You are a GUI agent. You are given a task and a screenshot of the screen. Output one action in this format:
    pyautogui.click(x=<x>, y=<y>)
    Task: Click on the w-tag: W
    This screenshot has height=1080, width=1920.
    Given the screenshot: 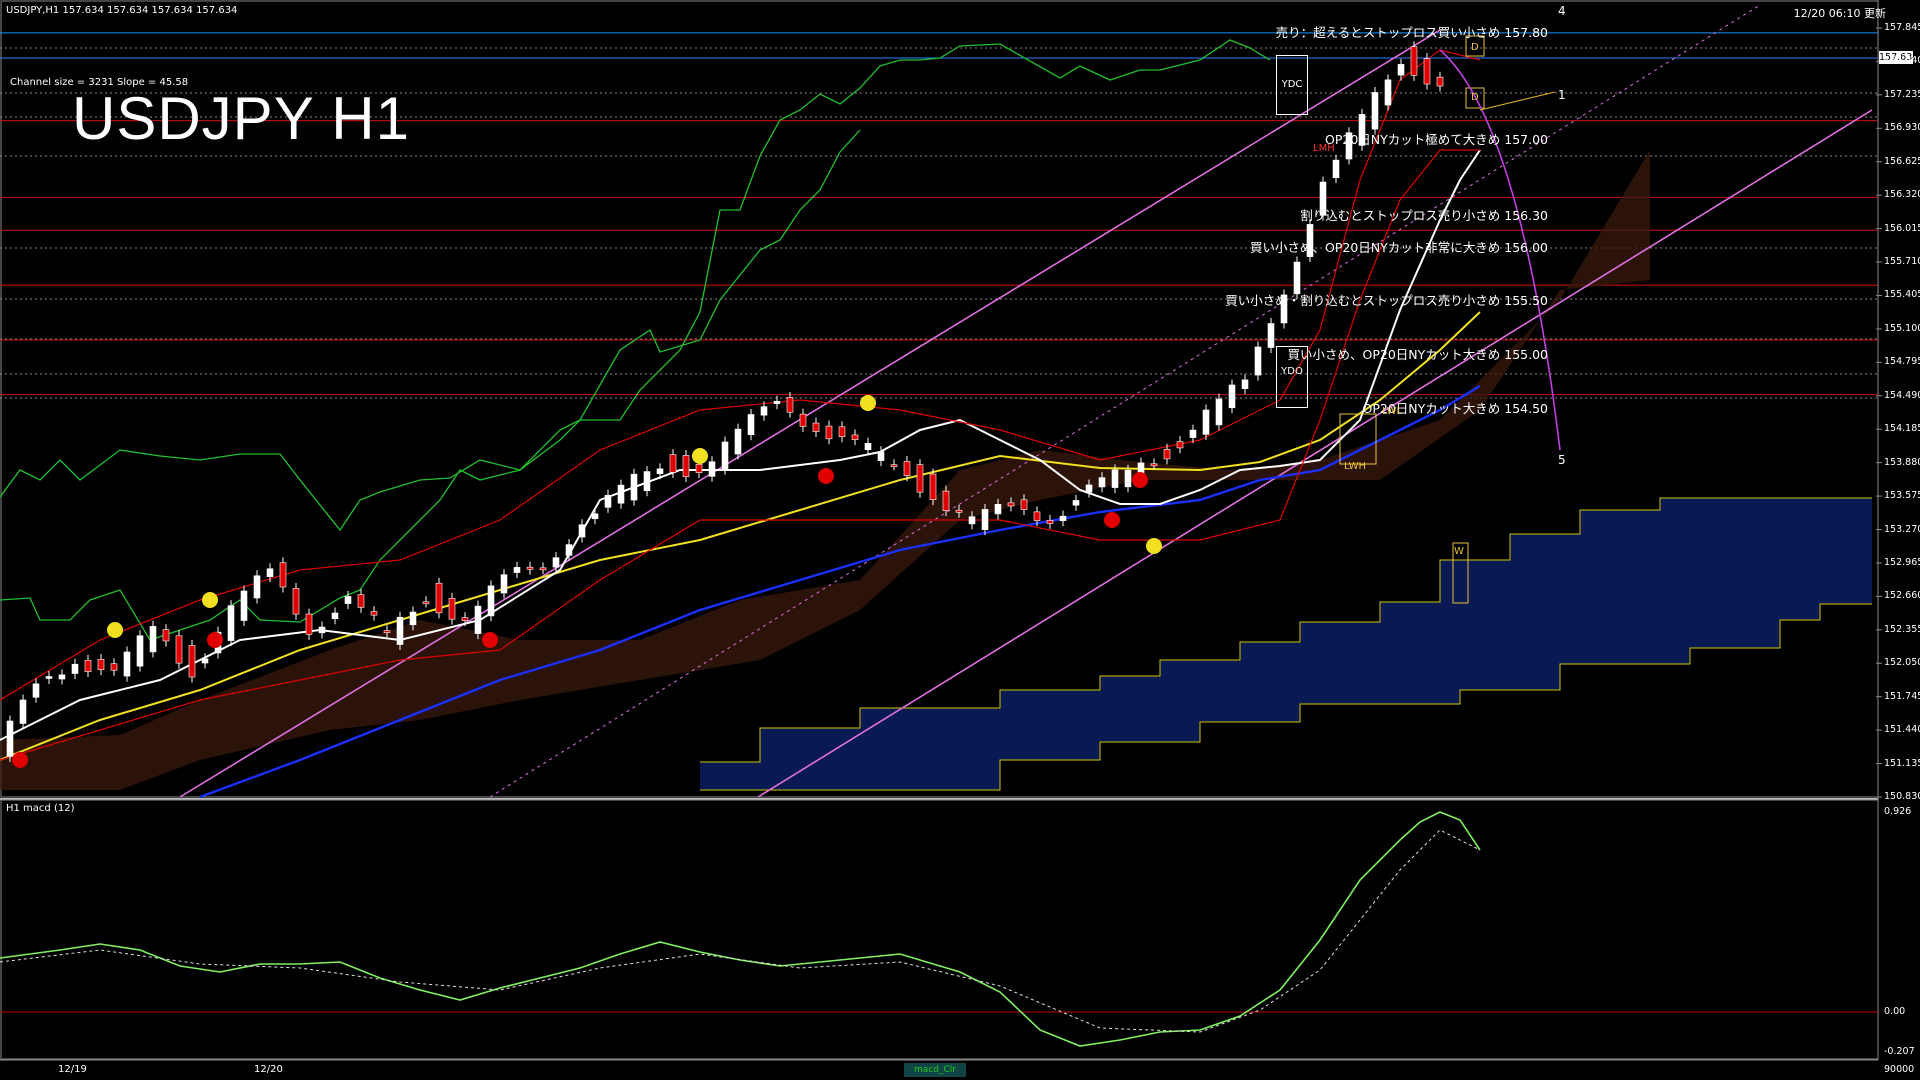 What is the action you would take?
    pyautogui.click(x=1459, y=551)
    